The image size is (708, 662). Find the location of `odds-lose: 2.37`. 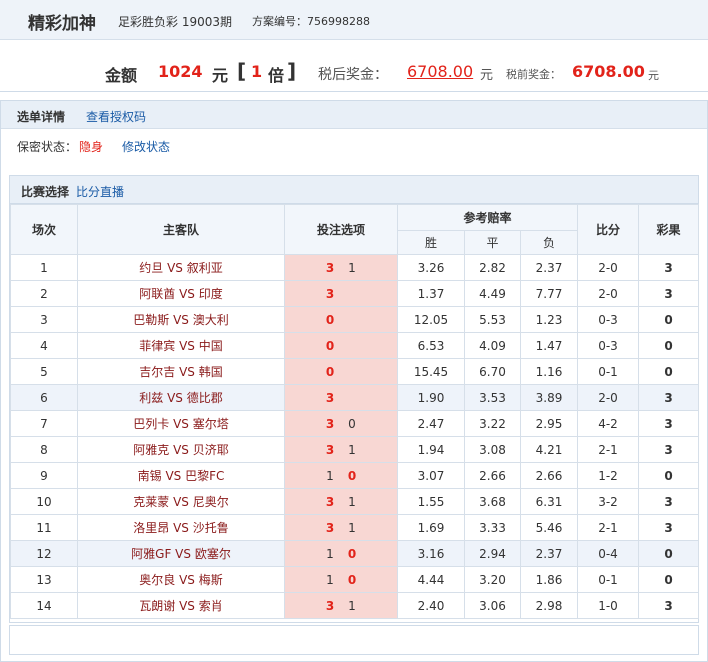

odds-lose: 2.37 is located at coordinates (549, 553).